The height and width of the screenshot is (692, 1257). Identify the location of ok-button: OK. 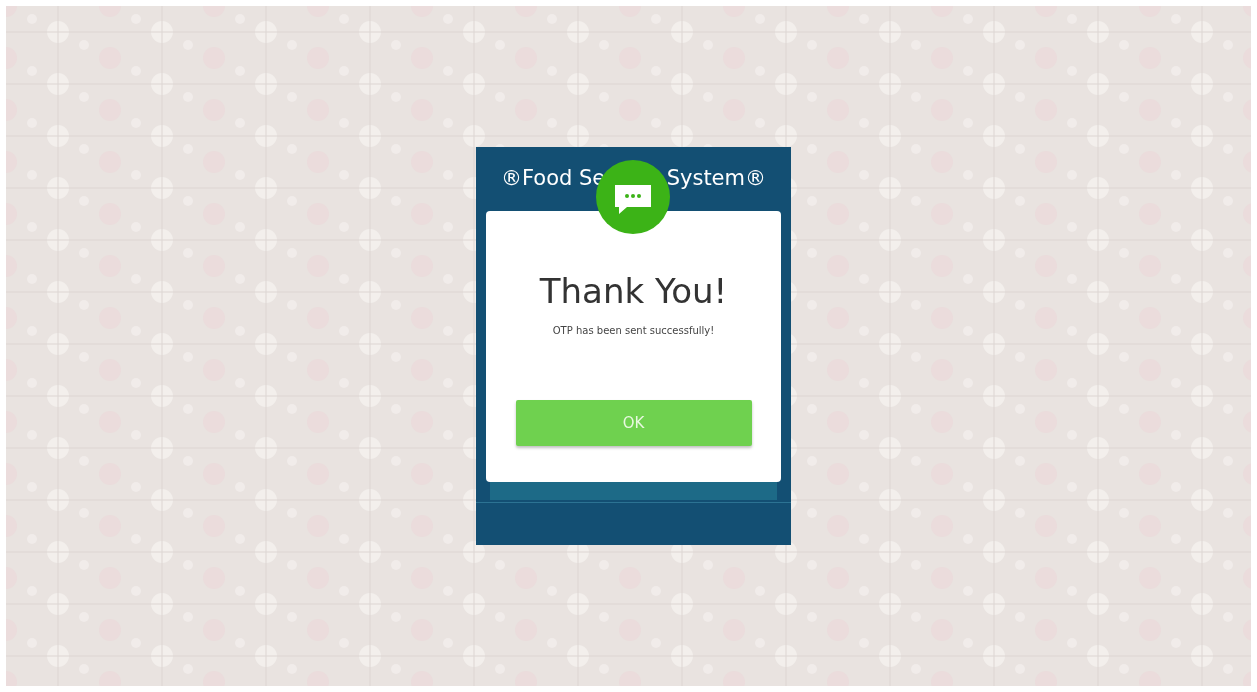
(633, 423).